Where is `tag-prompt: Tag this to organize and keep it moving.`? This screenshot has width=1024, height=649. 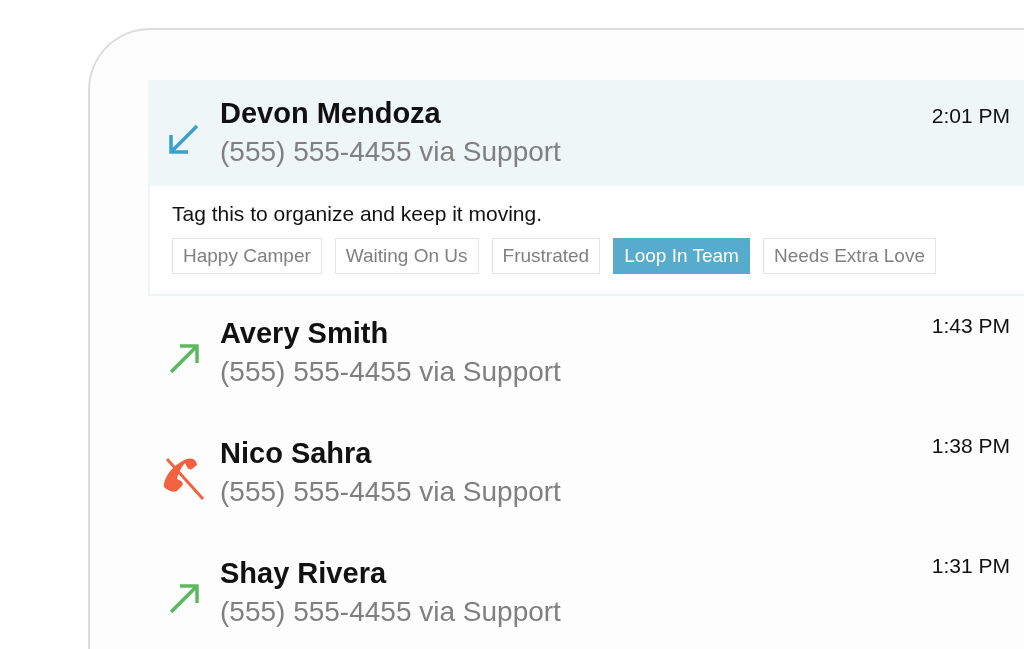 tag-prompt: Tag this to organize and keep it moving. is located at coordinates (358, 214).